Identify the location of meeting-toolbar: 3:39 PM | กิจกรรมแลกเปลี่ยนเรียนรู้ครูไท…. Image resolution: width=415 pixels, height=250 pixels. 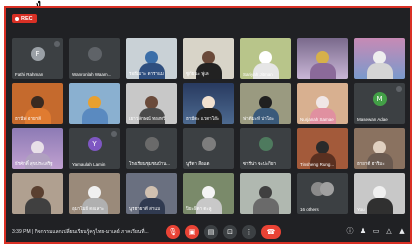
(208, 232).